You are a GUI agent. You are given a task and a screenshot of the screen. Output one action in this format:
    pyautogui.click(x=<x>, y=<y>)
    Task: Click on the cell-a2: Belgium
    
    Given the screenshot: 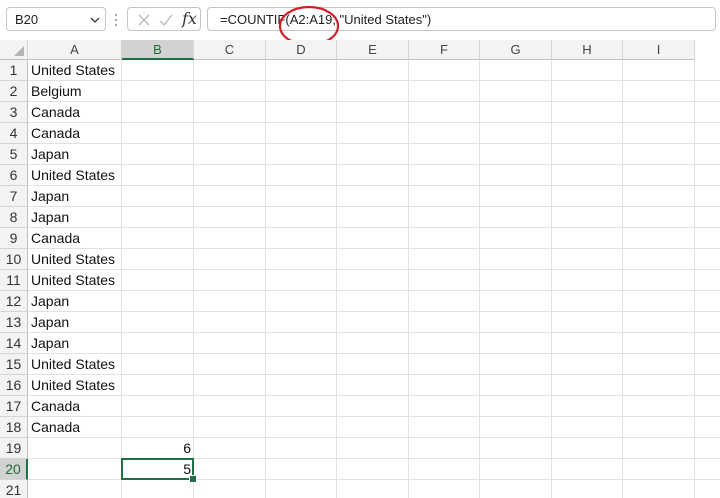 What is the action you would take?
    pyautogui.click(x=55, y=91)
    